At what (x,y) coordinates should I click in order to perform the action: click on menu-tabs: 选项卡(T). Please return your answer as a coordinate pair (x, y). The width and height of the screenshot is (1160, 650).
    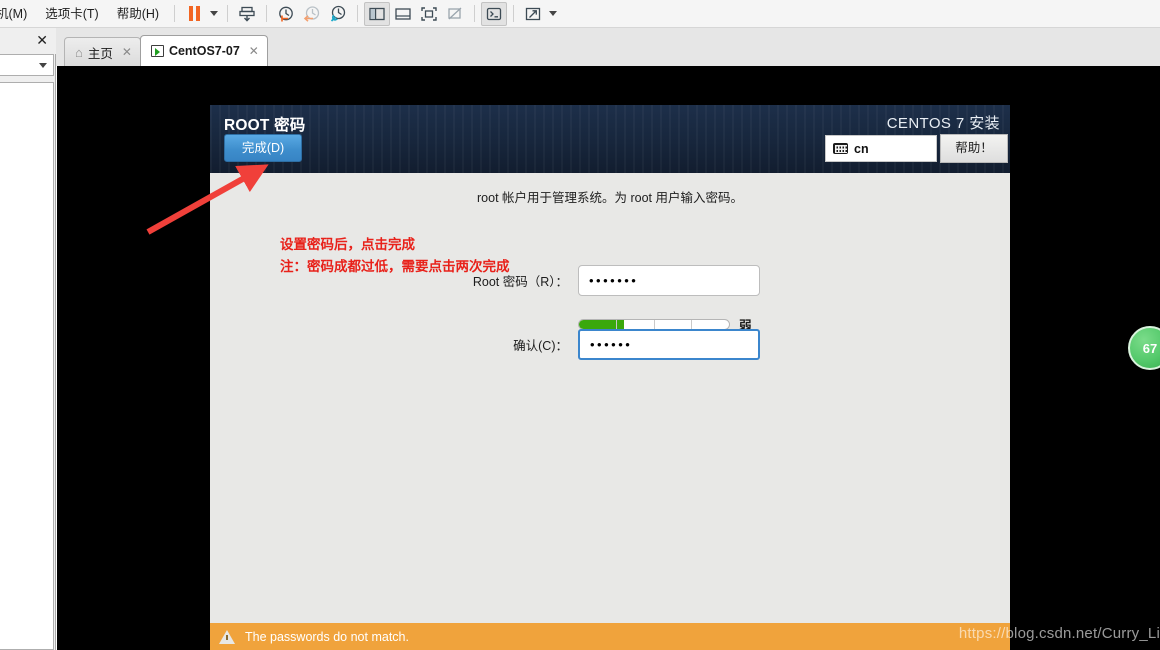
    Looking at the image, I should click on (71, 13).